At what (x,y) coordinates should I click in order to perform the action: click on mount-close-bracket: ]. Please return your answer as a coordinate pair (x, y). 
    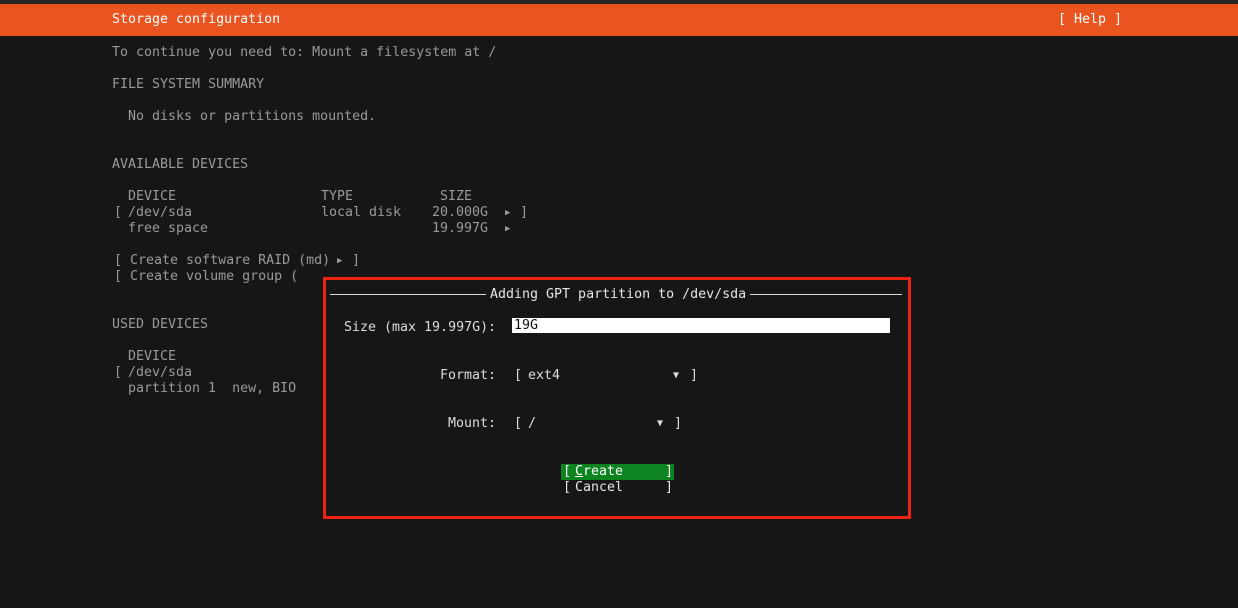
    Looking at the image, I should click on (678, 423).